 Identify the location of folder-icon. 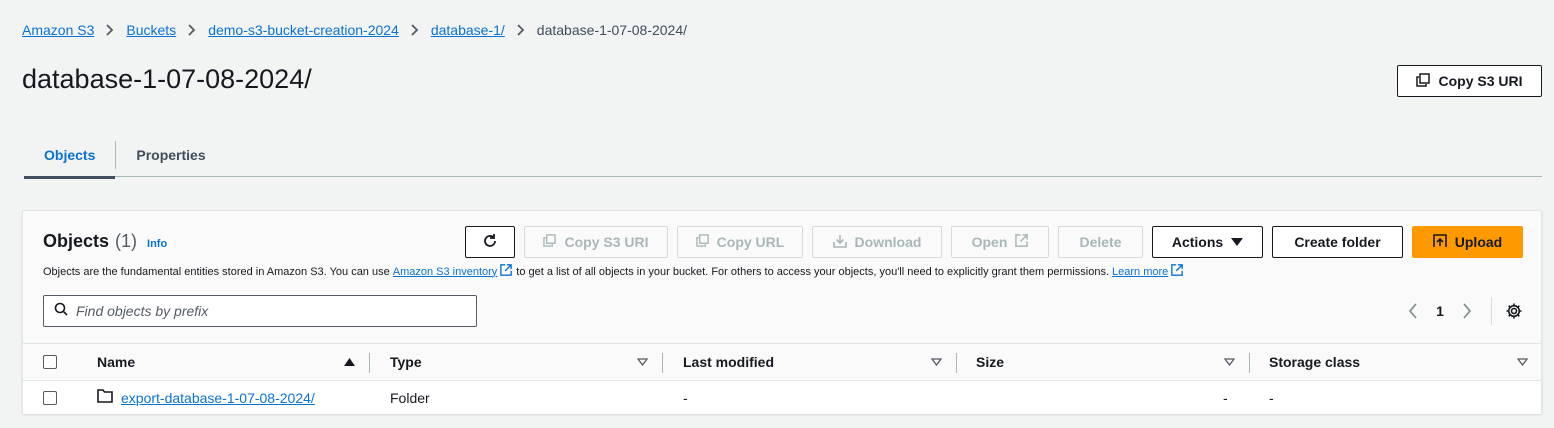
(105, 397).